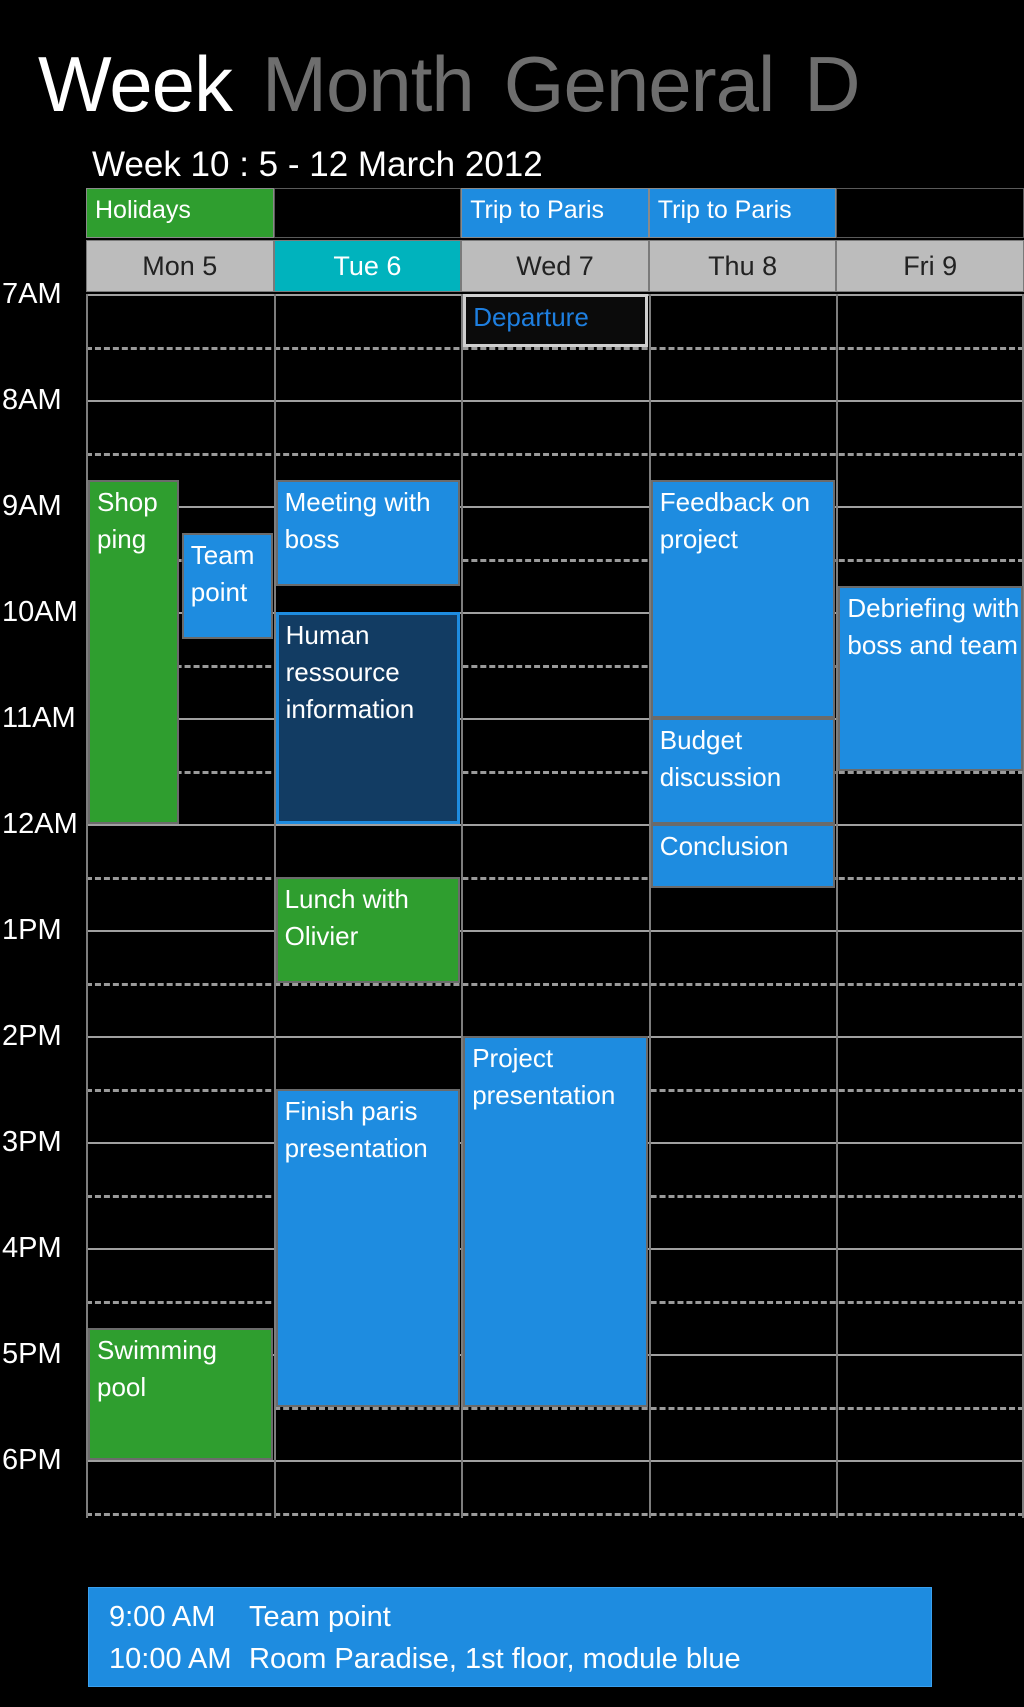 The image size is (1024, 1707). I want to click on day-header-tue: Tue 6, so click(367, 266).